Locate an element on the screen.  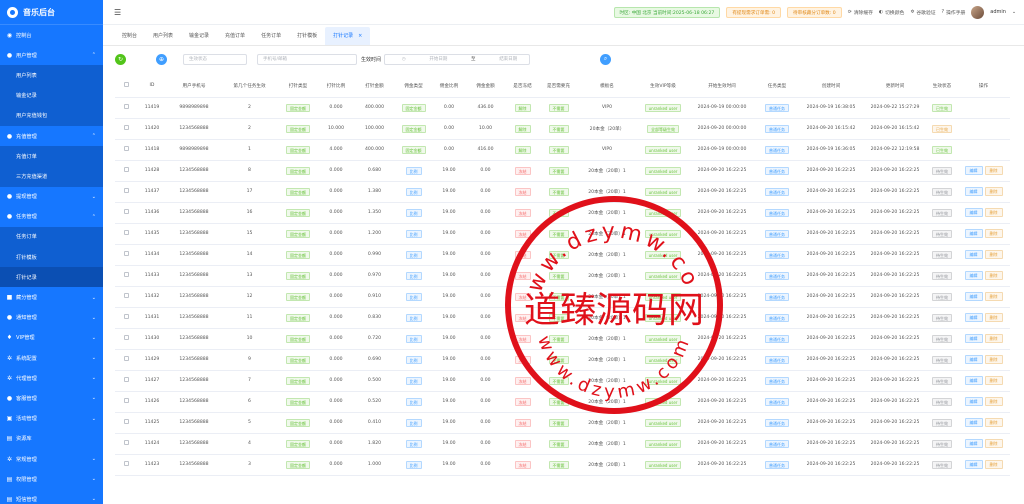
sidebar-item-1: ● 用户管理 ⌃ is located at coordinates (51, 55).